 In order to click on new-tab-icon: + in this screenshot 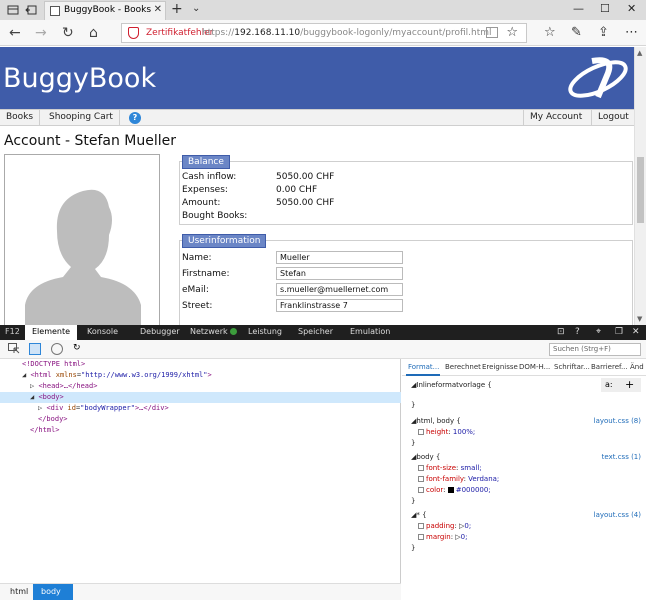, I will do `click(177, 9)`.